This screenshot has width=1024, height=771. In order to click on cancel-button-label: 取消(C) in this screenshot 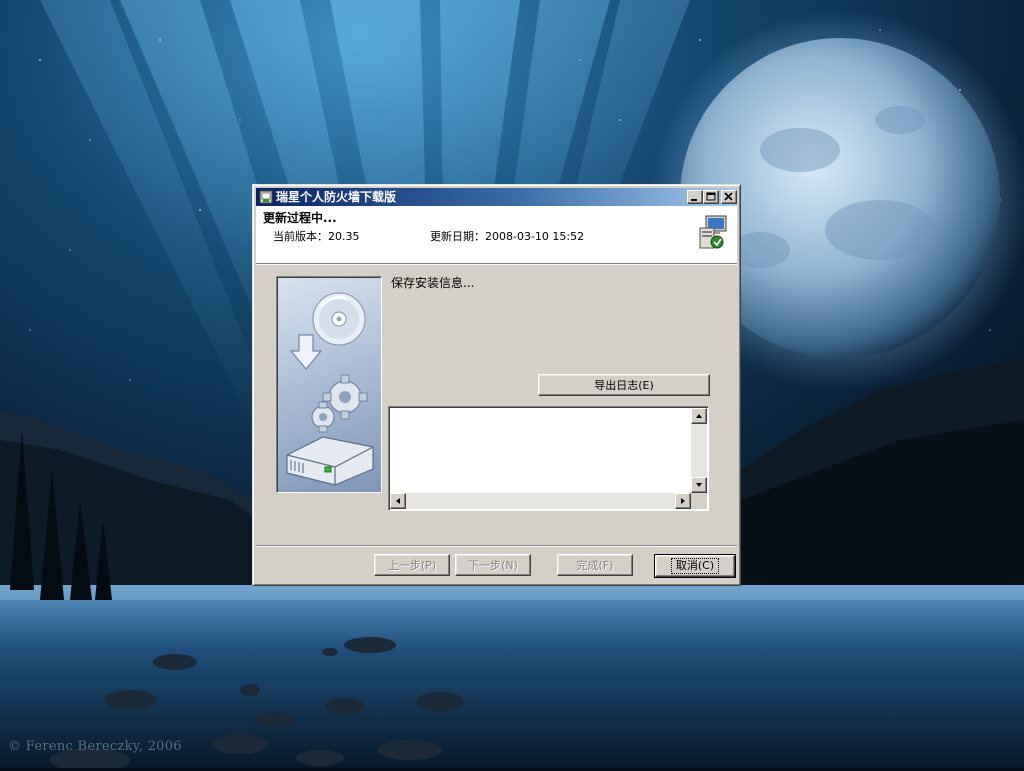, I will do `click(695, 566)`.